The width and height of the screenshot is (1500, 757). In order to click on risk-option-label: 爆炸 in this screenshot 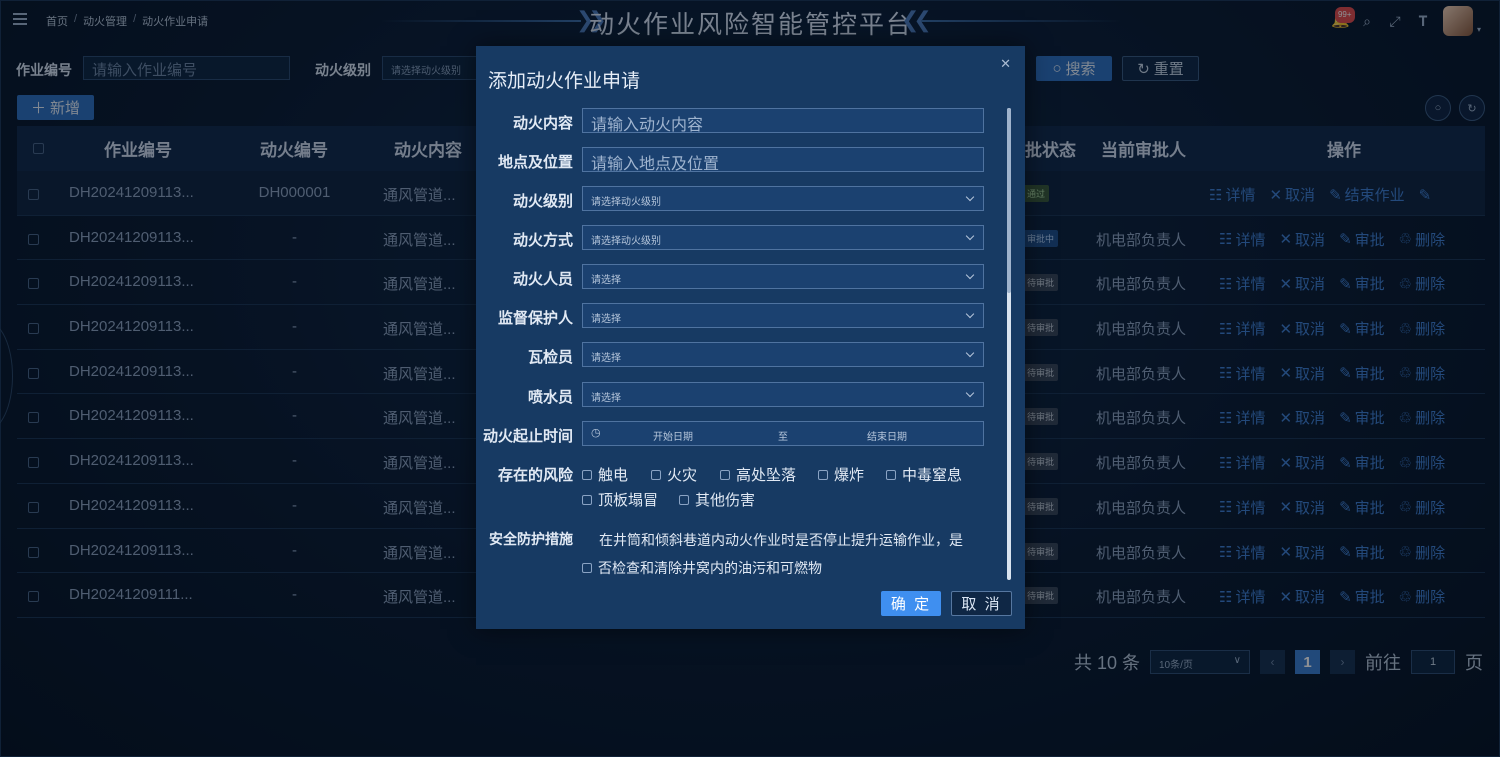, I will do `click(849, 475)`.